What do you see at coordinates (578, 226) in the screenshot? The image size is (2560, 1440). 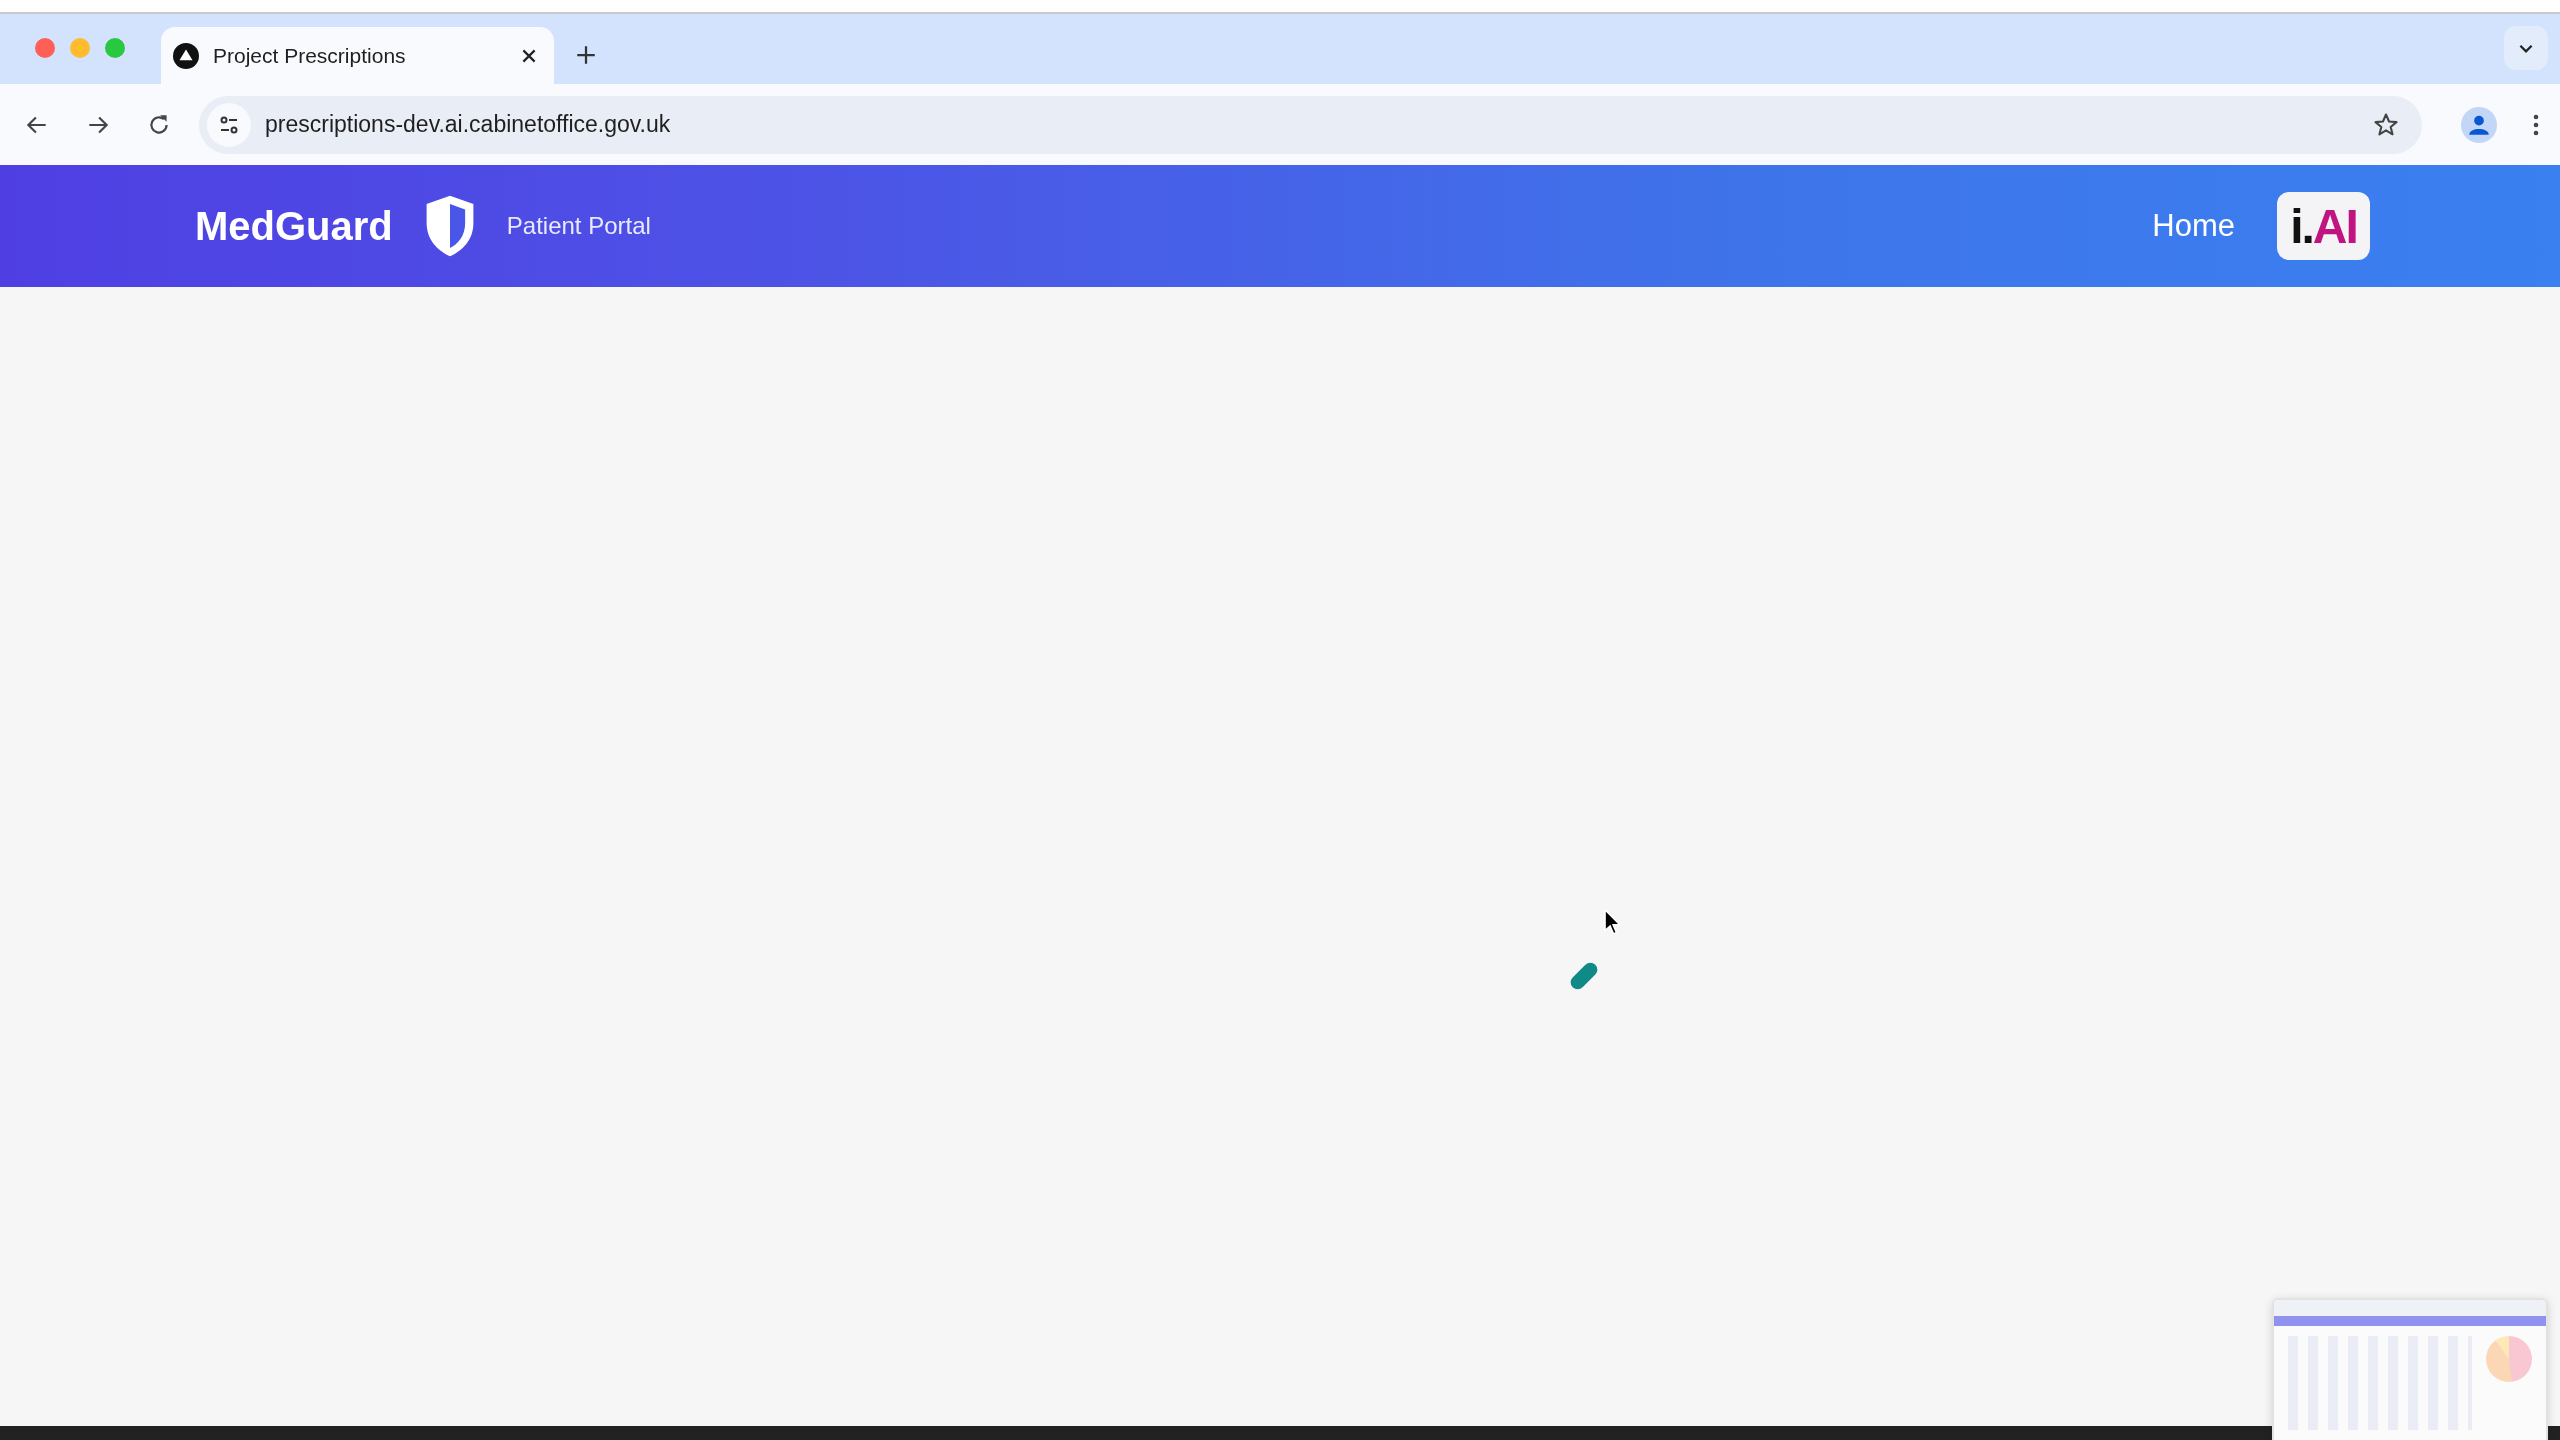 I see `portal-subtitle: Patient Portal` at bounding box center [578, 226].